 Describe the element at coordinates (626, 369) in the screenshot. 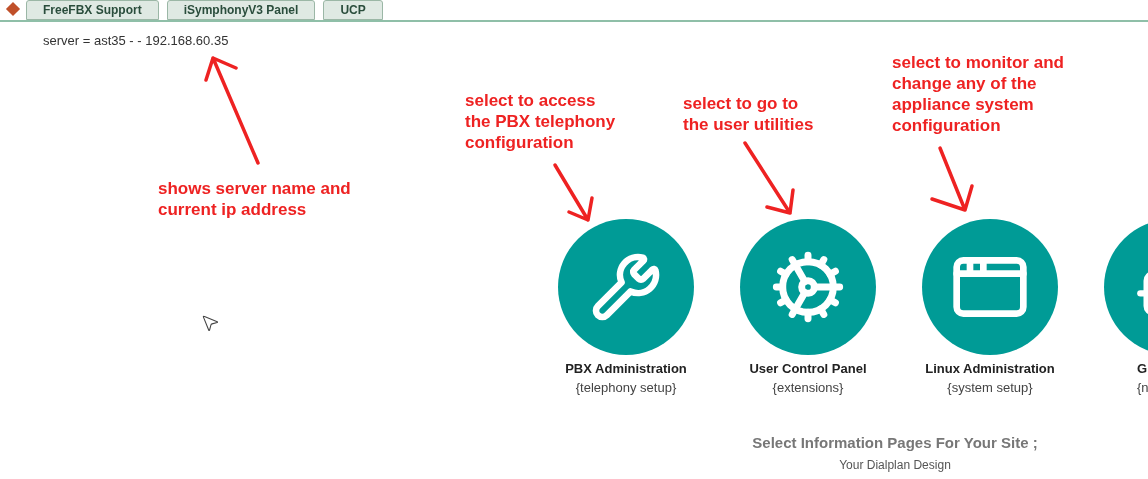

I see `module-title: PBX Administration` at that location.